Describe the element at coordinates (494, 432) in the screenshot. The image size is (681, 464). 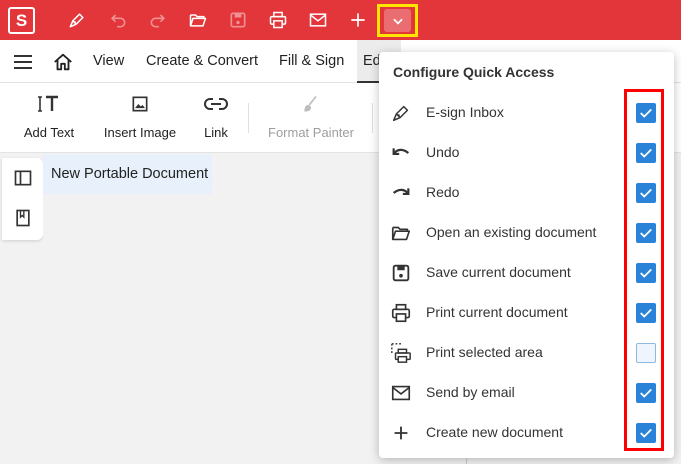
I see `qa-option-label: Create new document` at that location.